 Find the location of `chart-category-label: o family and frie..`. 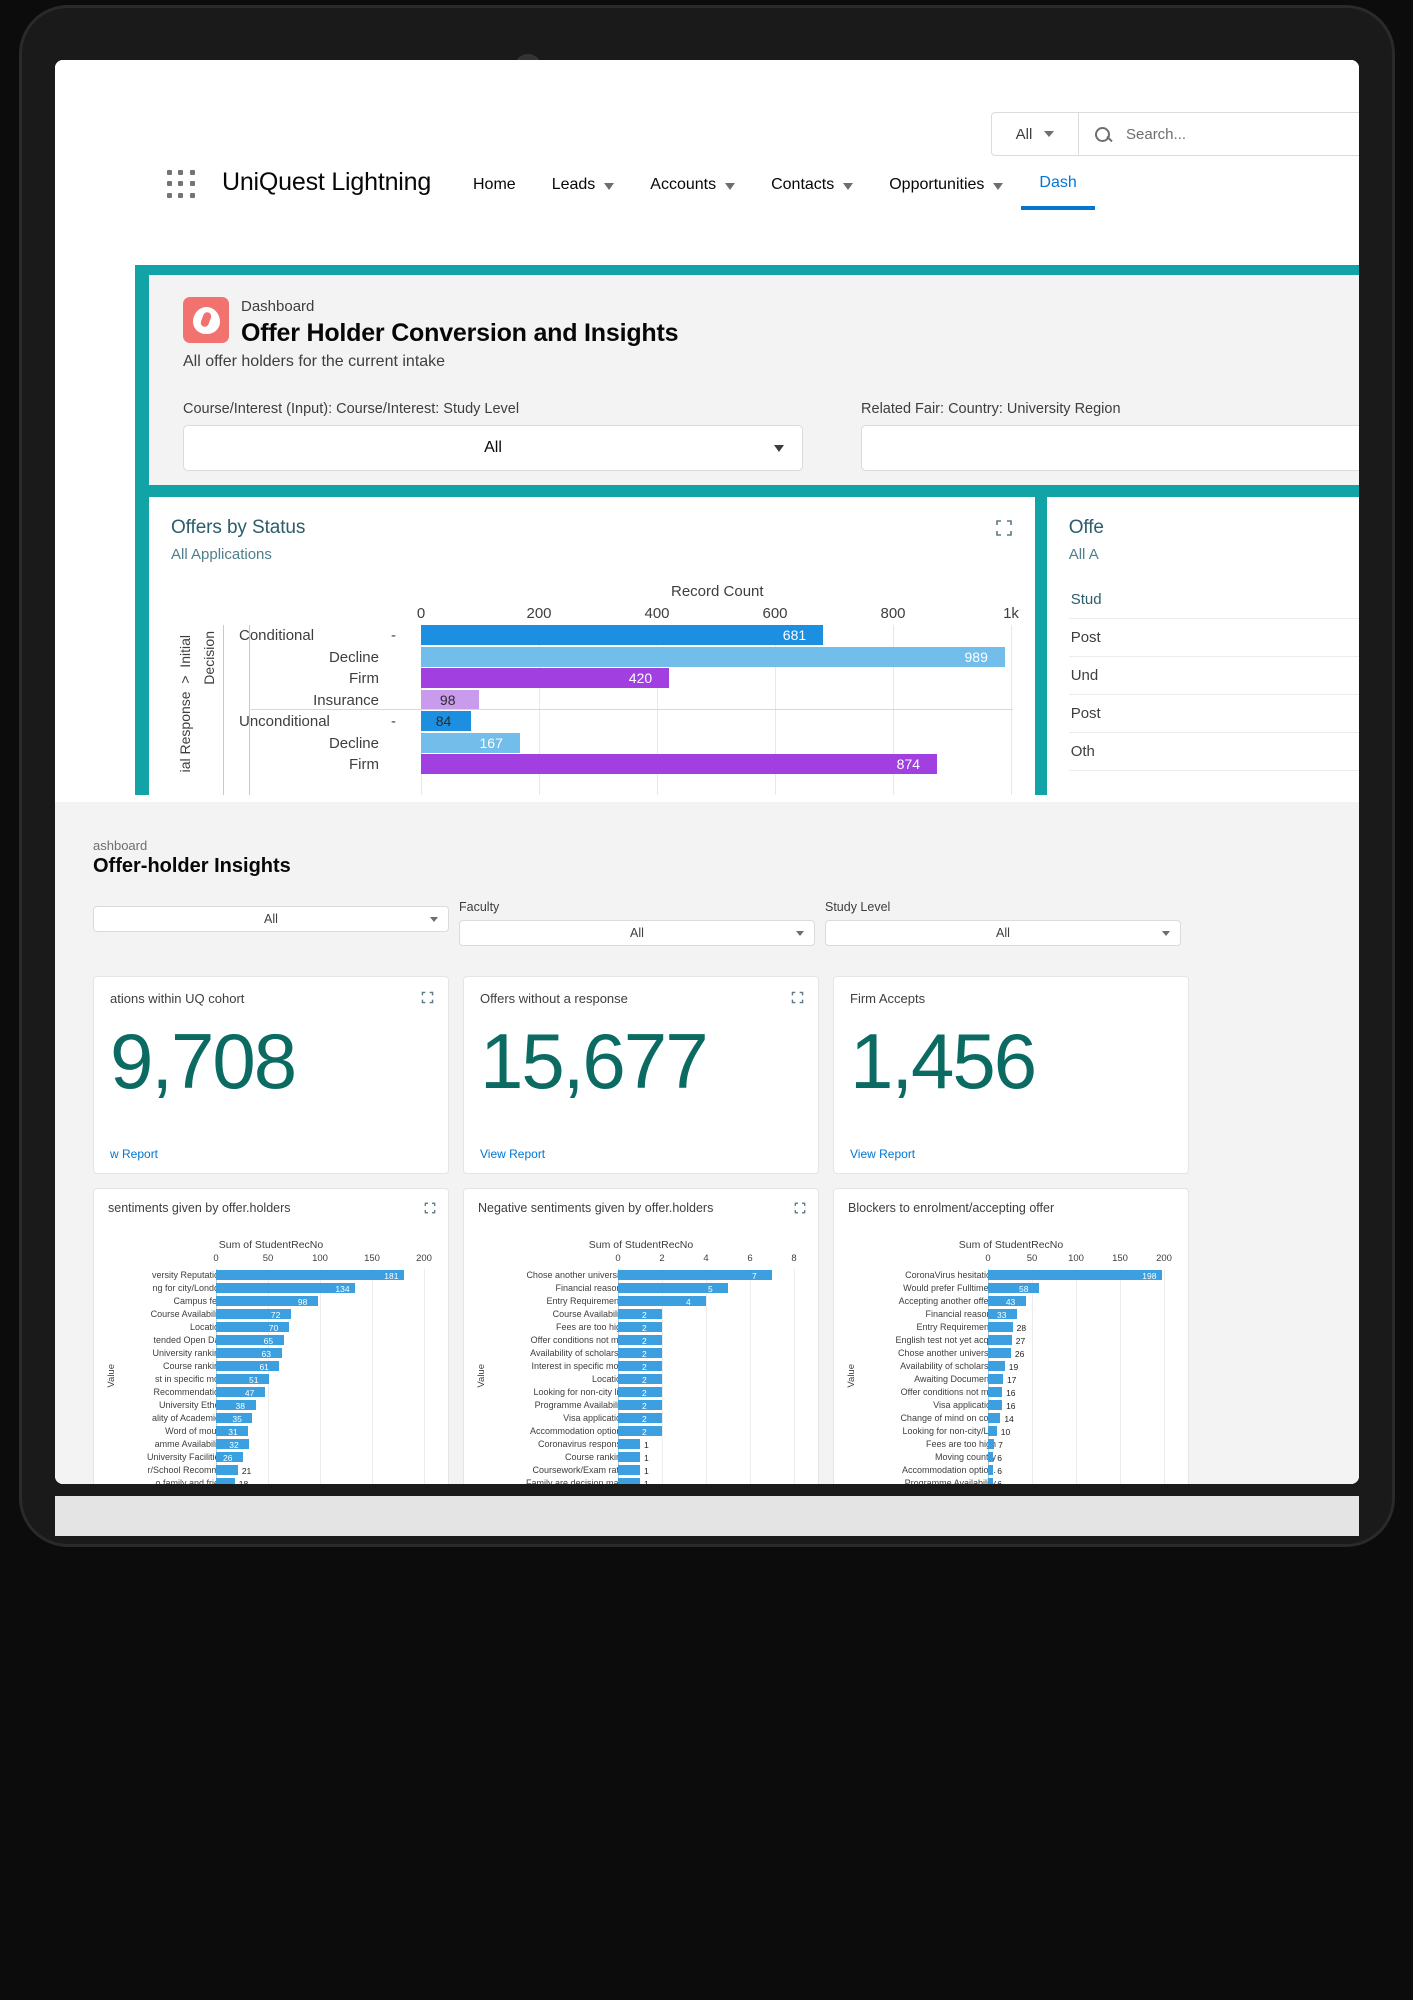

chart-category-label: o family and frie.. is located at coordinates (189, 1481).